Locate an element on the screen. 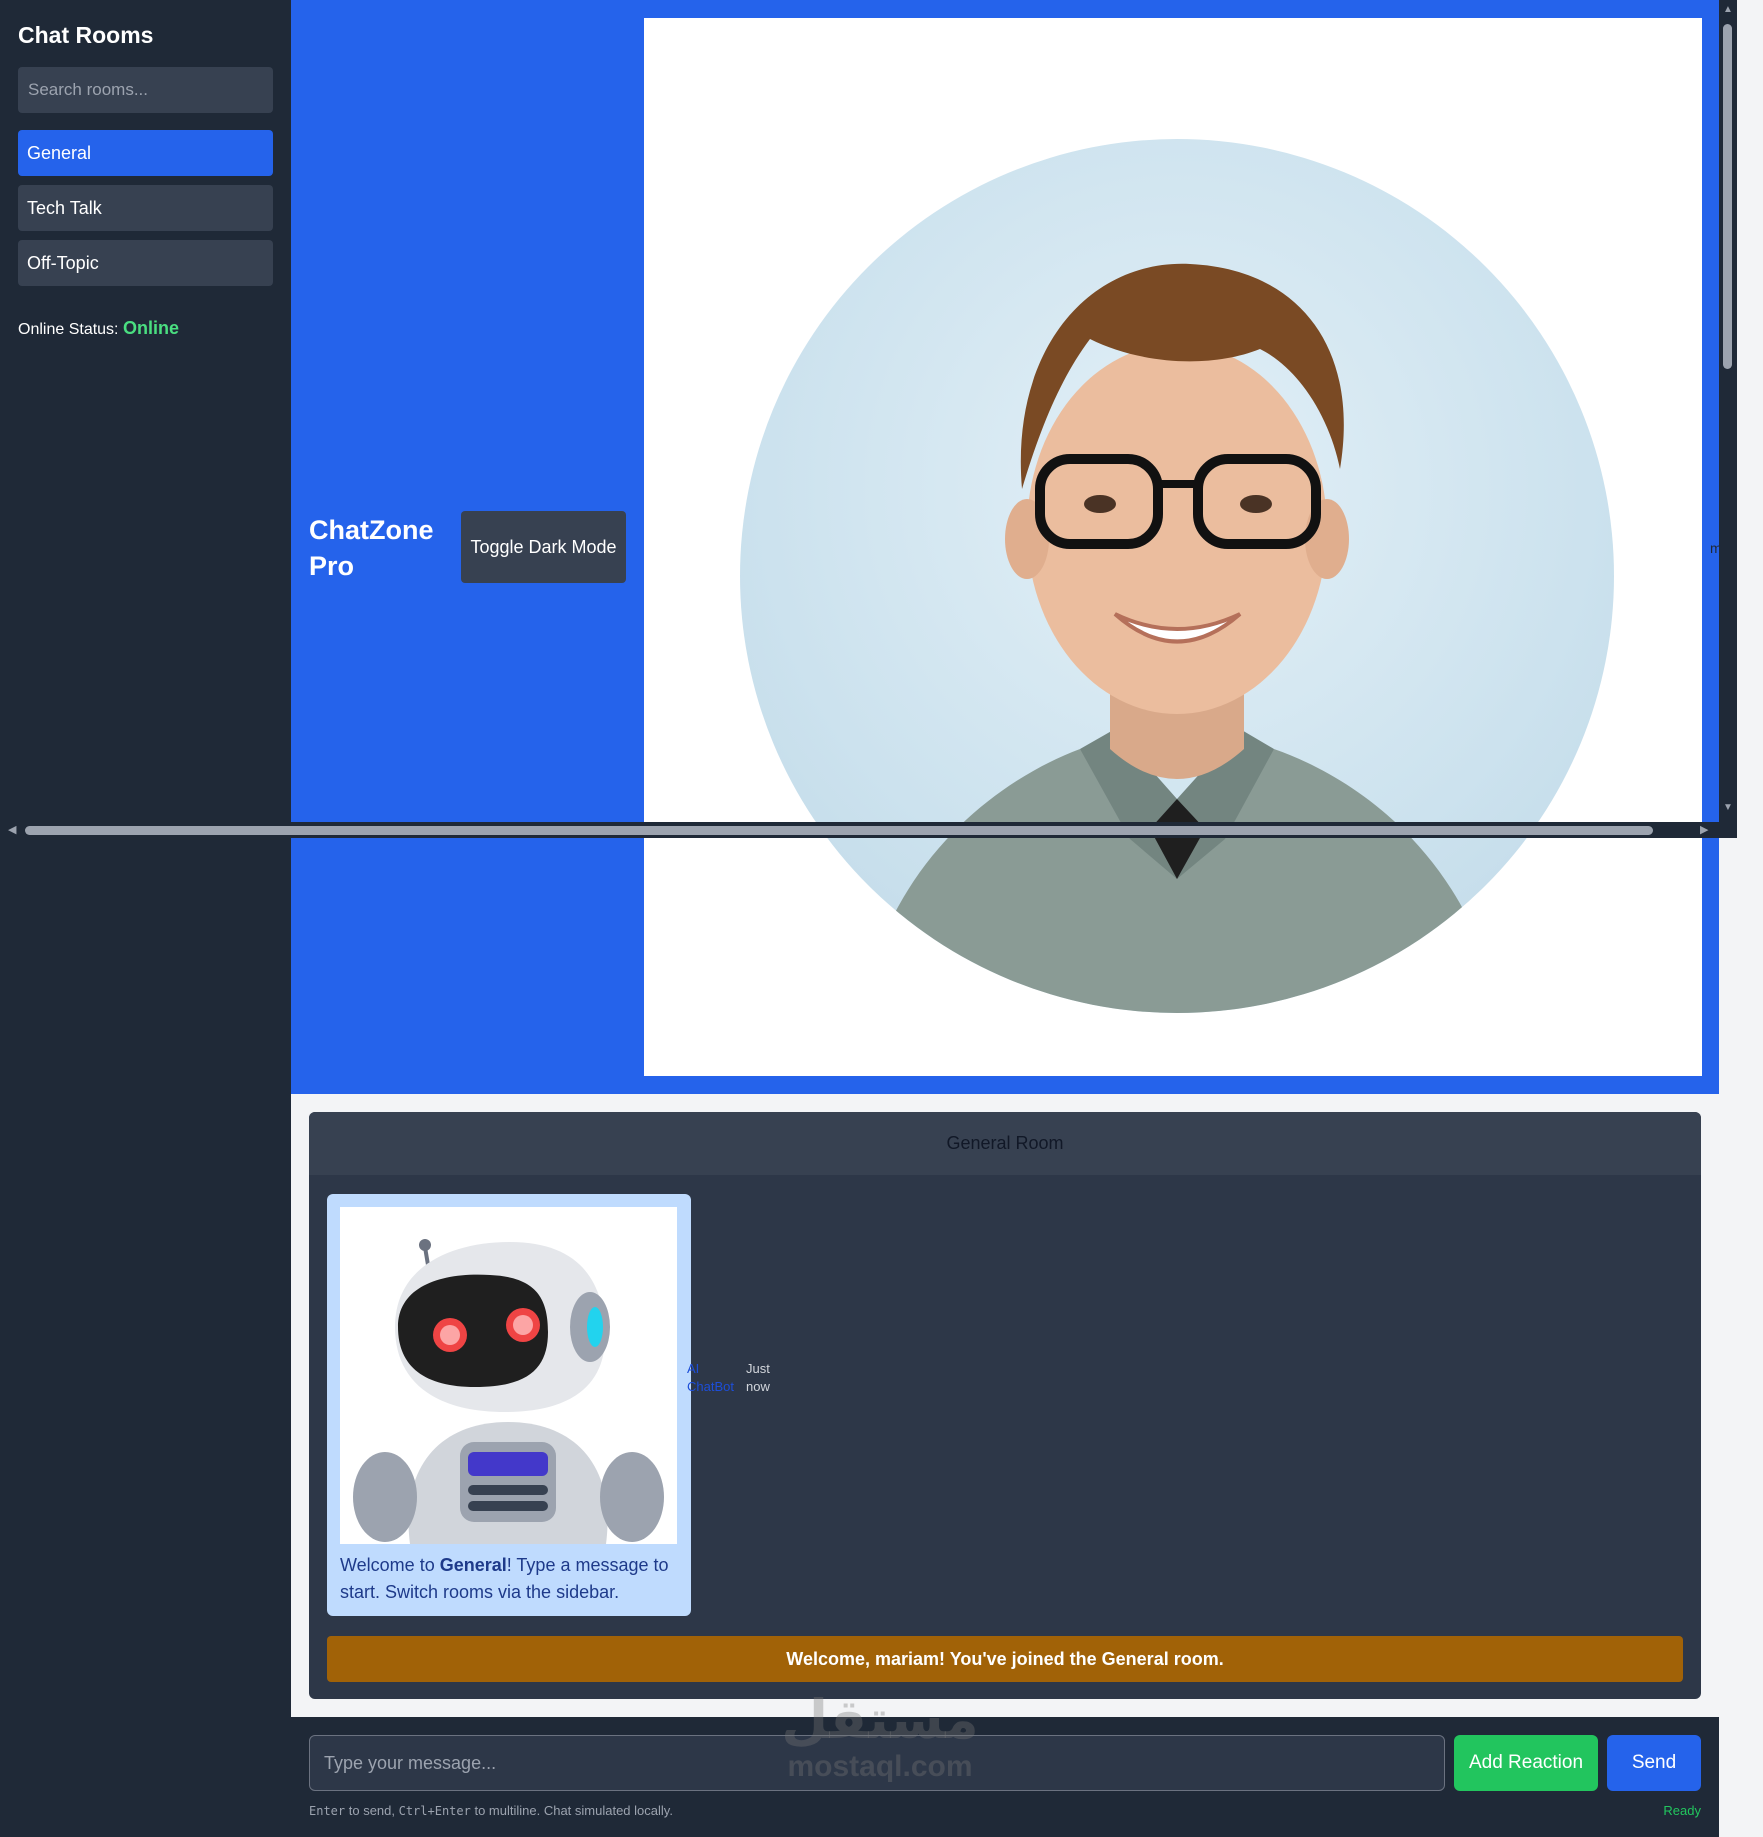 This screenshot has height=1837, width=1763. vertical-scroll-thumb is located at coordinates (1727, 196).